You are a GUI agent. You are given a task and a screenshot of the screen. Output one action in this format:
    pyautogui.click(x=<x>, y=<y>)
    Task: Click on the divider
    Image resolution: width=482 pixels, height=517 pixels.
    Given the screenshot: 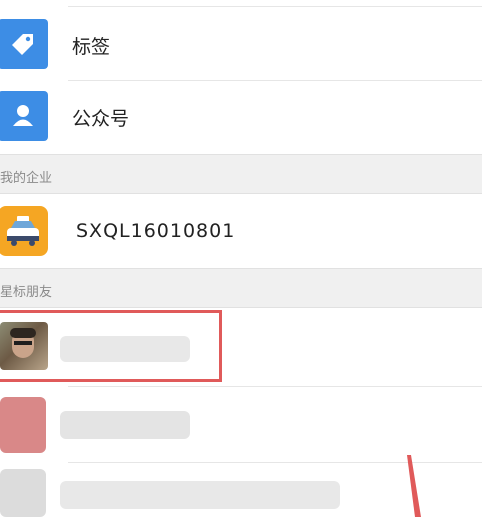 What is the action you would take?
    pyautogui.click(x=275, y=6)
    